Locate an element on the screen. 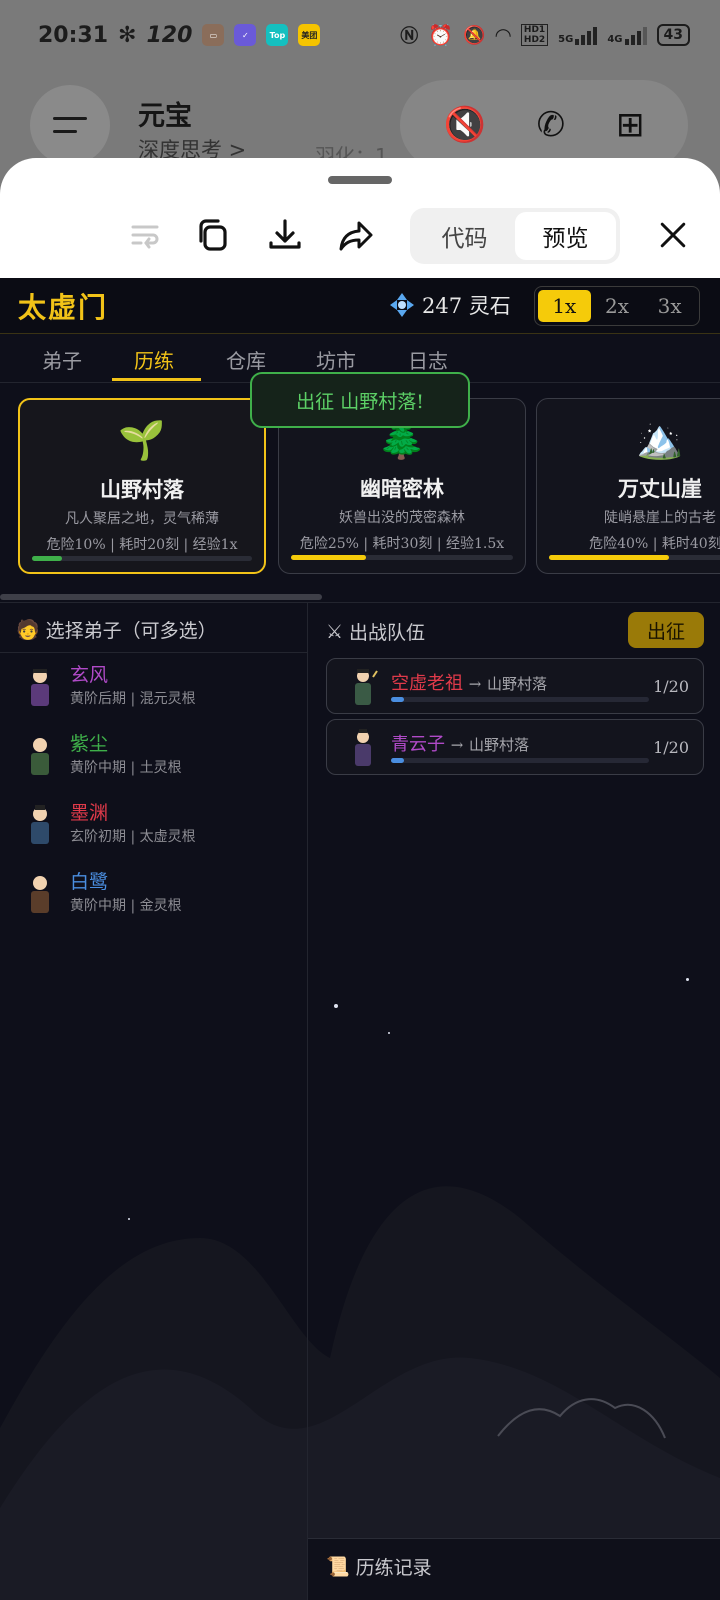  location-stats: 危险25% | 耗时30刻 | 经验1.5x is located at coordinates (402, 544).